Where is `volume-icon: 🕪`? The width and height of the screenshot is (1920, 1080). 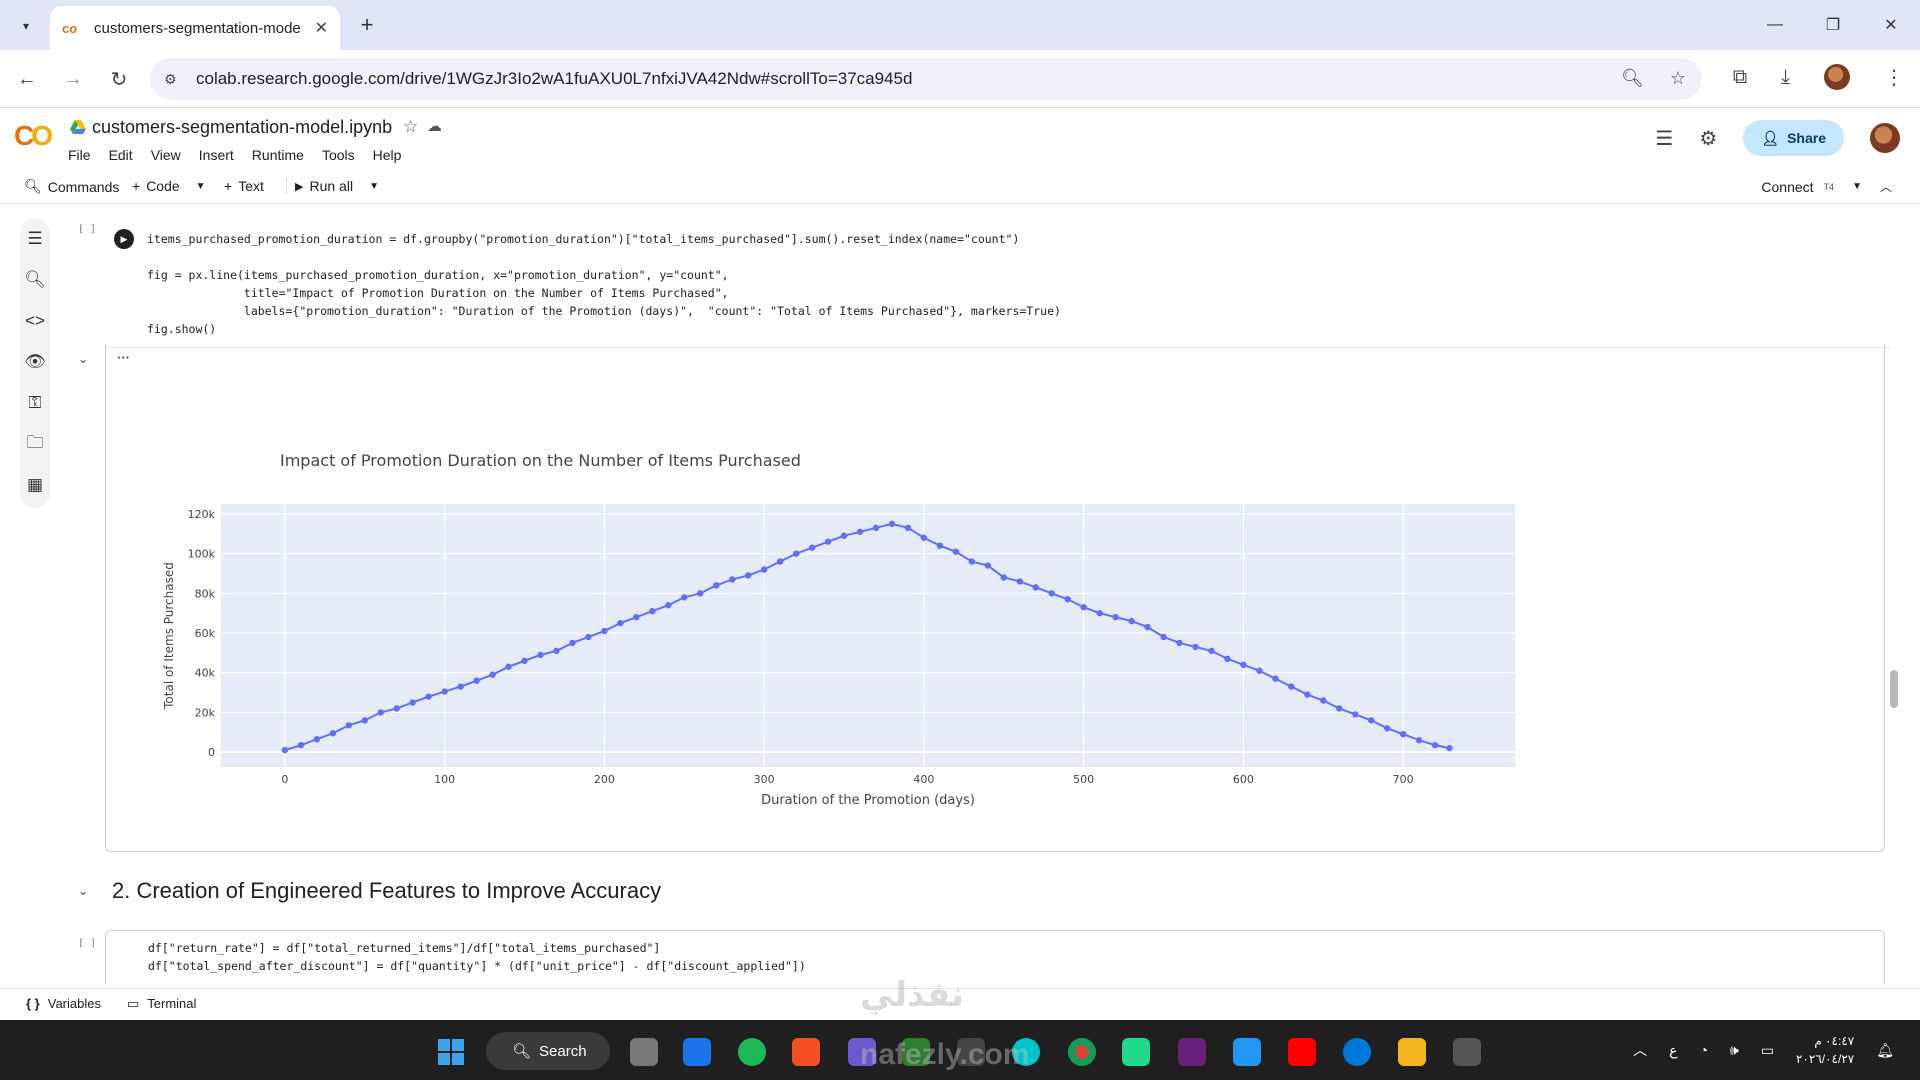
volume-icon: 🕪 is located at coordinates (1734, 1050).